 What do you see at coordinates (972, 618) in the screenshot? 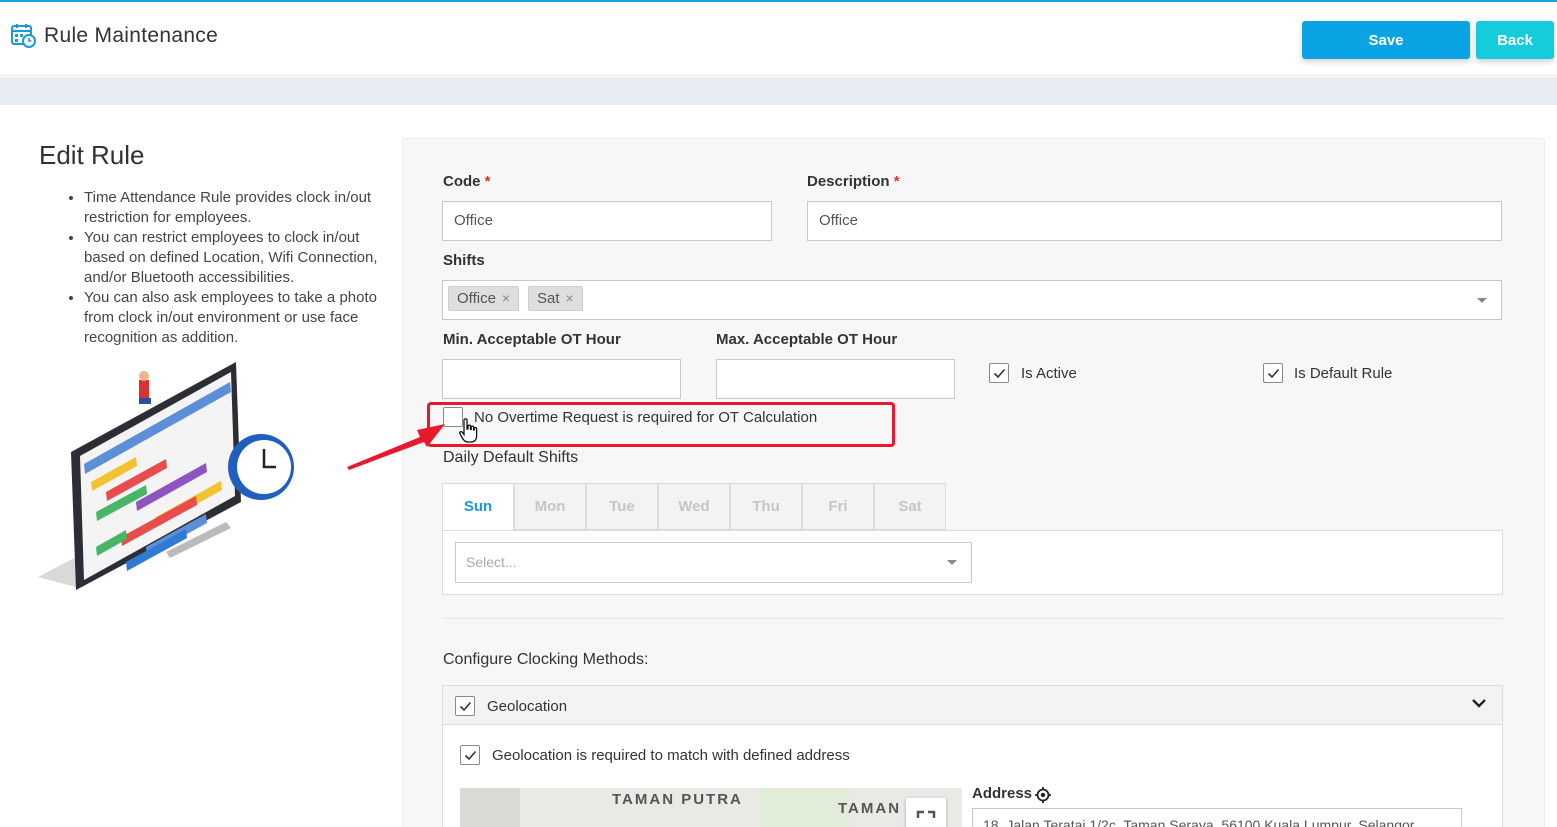
I see `section-divider` at bounding box center [972, 618].